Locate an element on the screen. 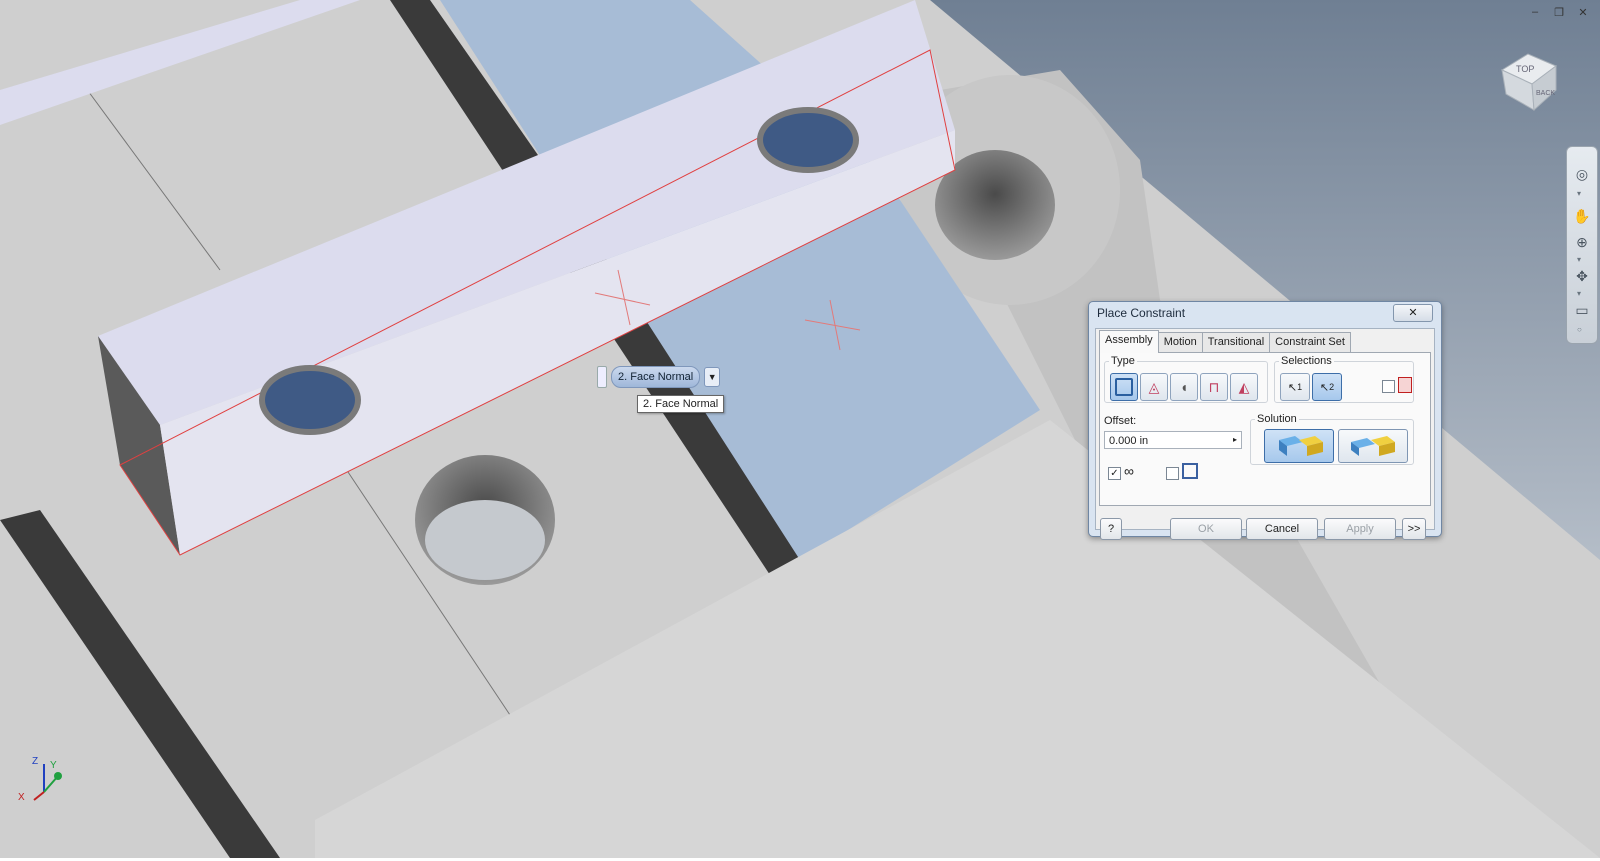  mate-solution-icon is located at coordinates (1301, 446).